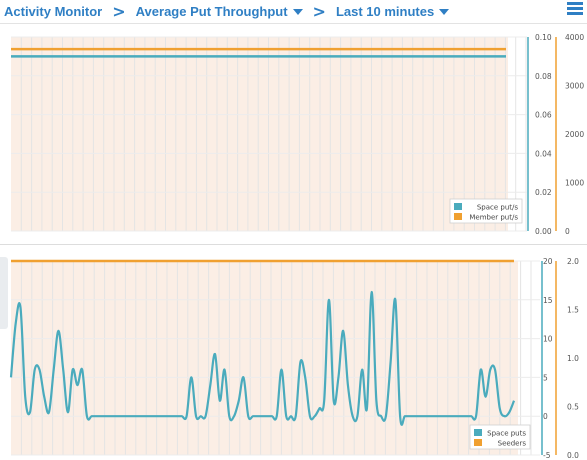 The image size is (587, 460). What do you see at coordinates (574, 86) in the screenshot?
I see `right-axis-tick-label: 3000` at bounding box center [574, 86].